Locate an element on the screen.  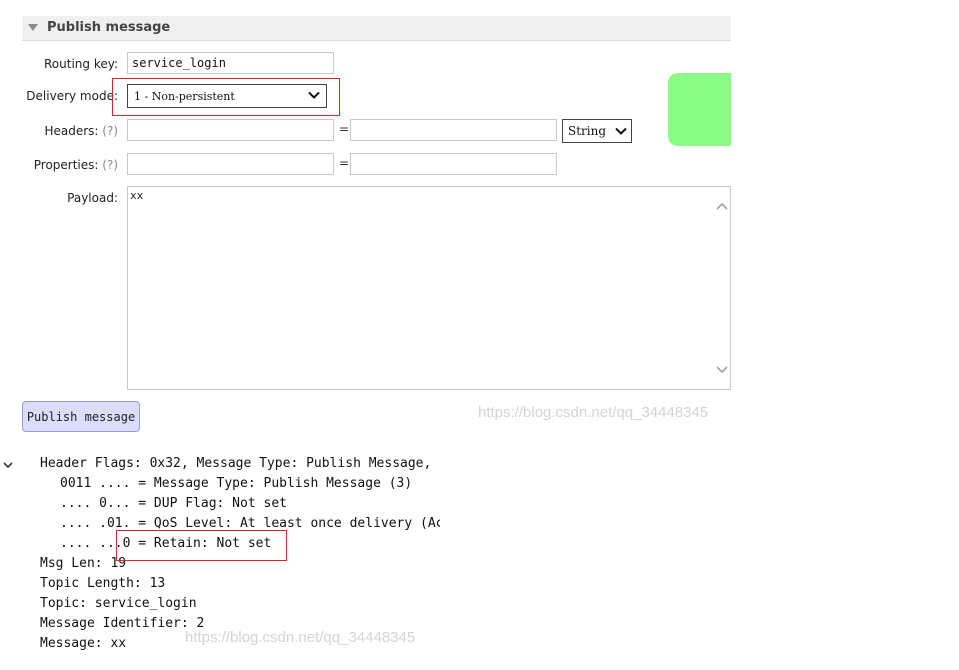
field-row: Message: xx is located at coordinates (83, 643).